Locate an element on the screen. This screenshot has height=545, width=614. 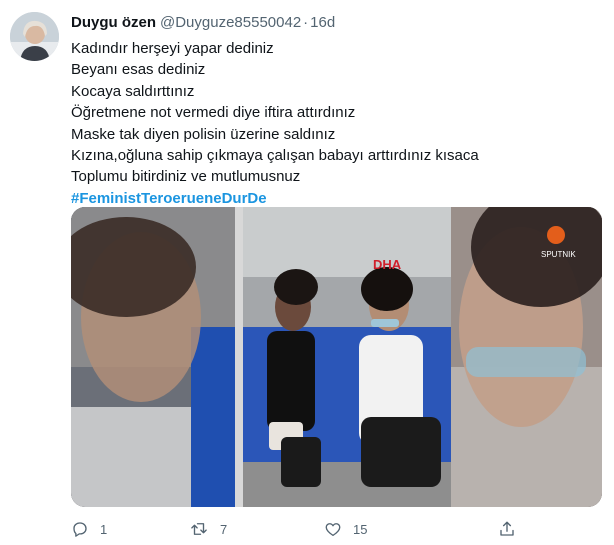
heart-icon is located at coordinates (333, 530).